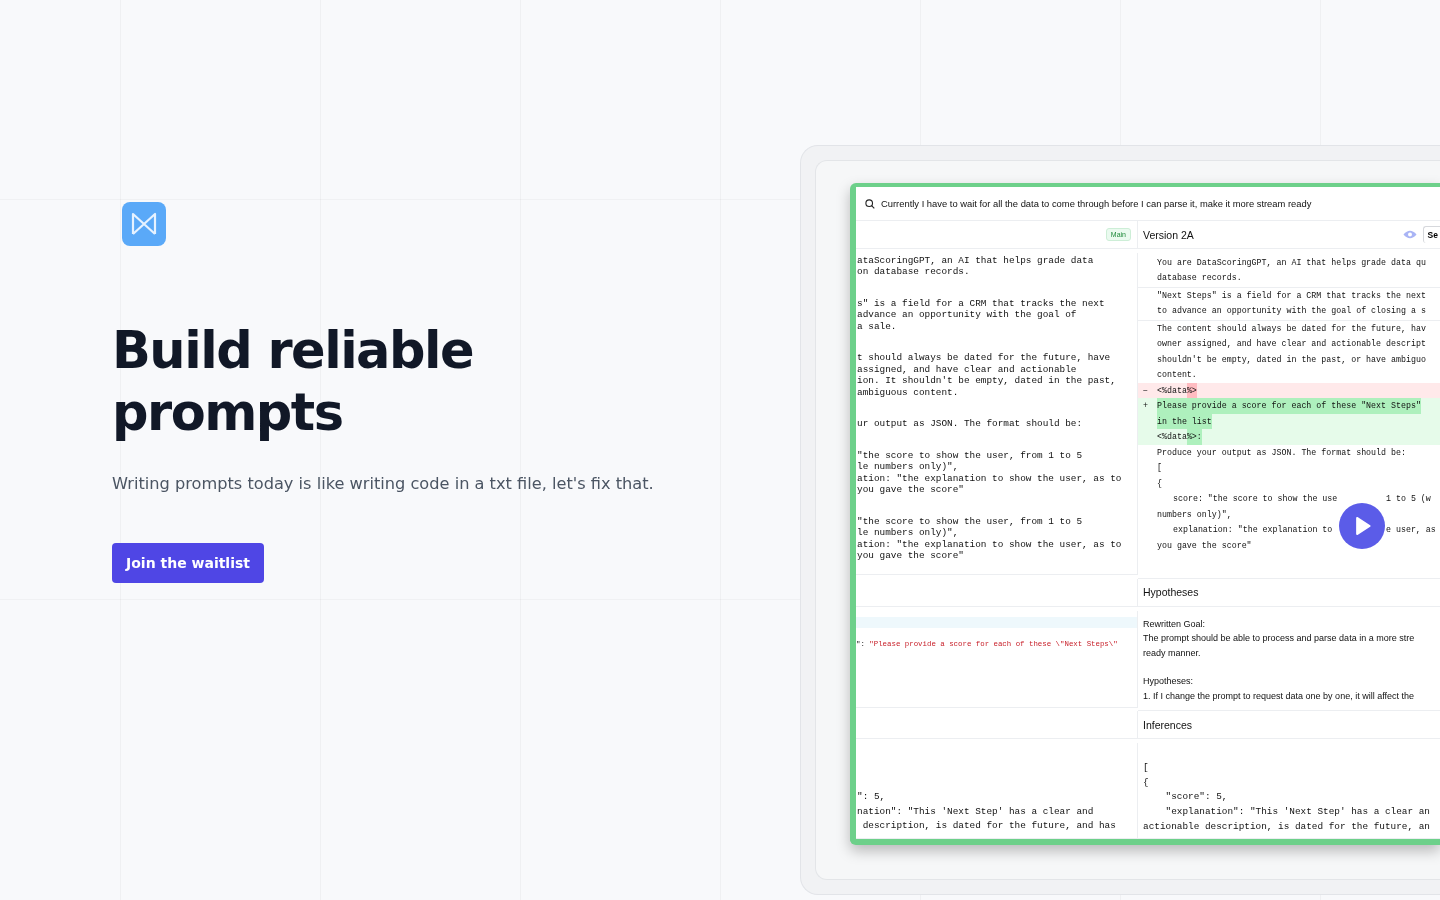 Image resolution: width=1440 pixels, height=900 pixels. Describe the element at coordinates (1291, 344) in the screenshot. I see `code-line: owner assigned, and have clear and actionable descript` at that location.